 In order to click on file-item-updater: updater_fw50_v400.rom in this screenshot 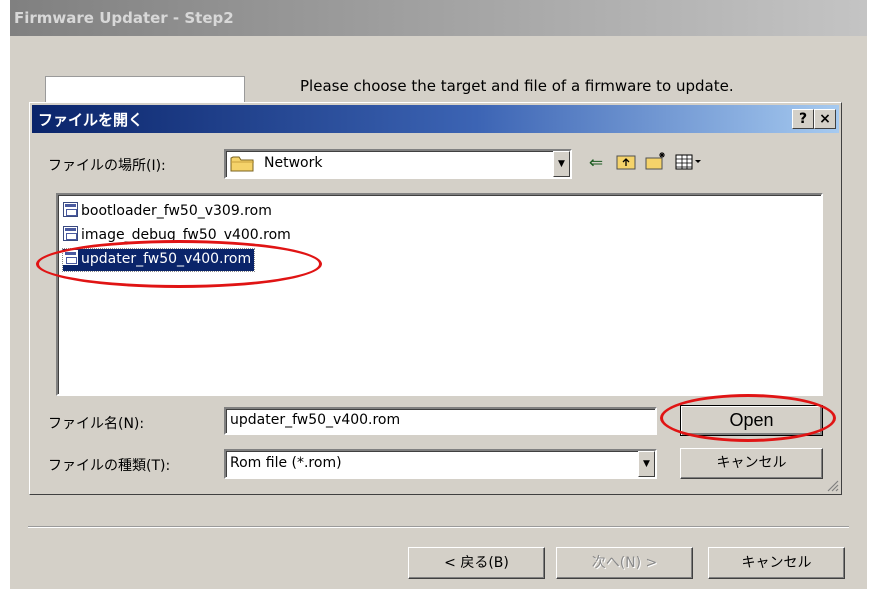, I will do `click(158, 260)`.